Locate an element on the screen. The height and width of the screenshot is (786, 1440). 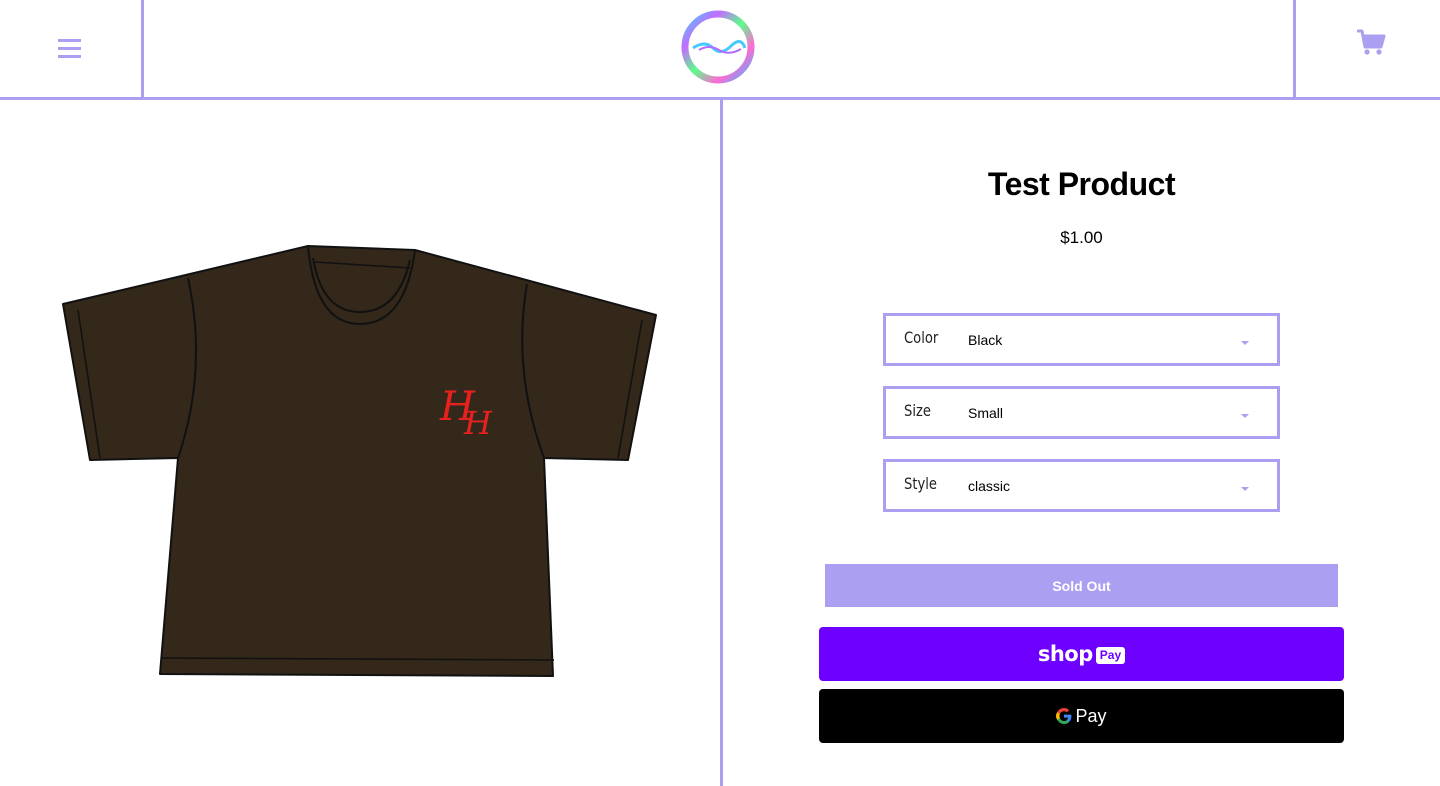
style-select: Style classic is located at coordinates (1081, 485).